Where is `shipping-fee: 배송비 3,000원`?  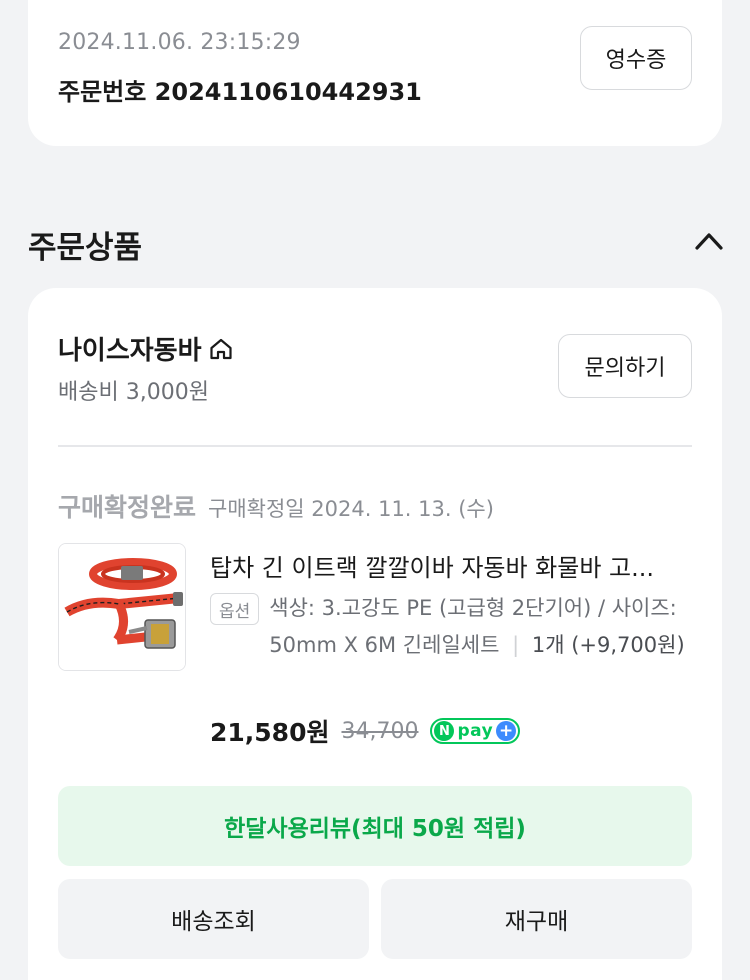
shipping-fee: 배송비 3,000원 is located at coordinates (133, 392).